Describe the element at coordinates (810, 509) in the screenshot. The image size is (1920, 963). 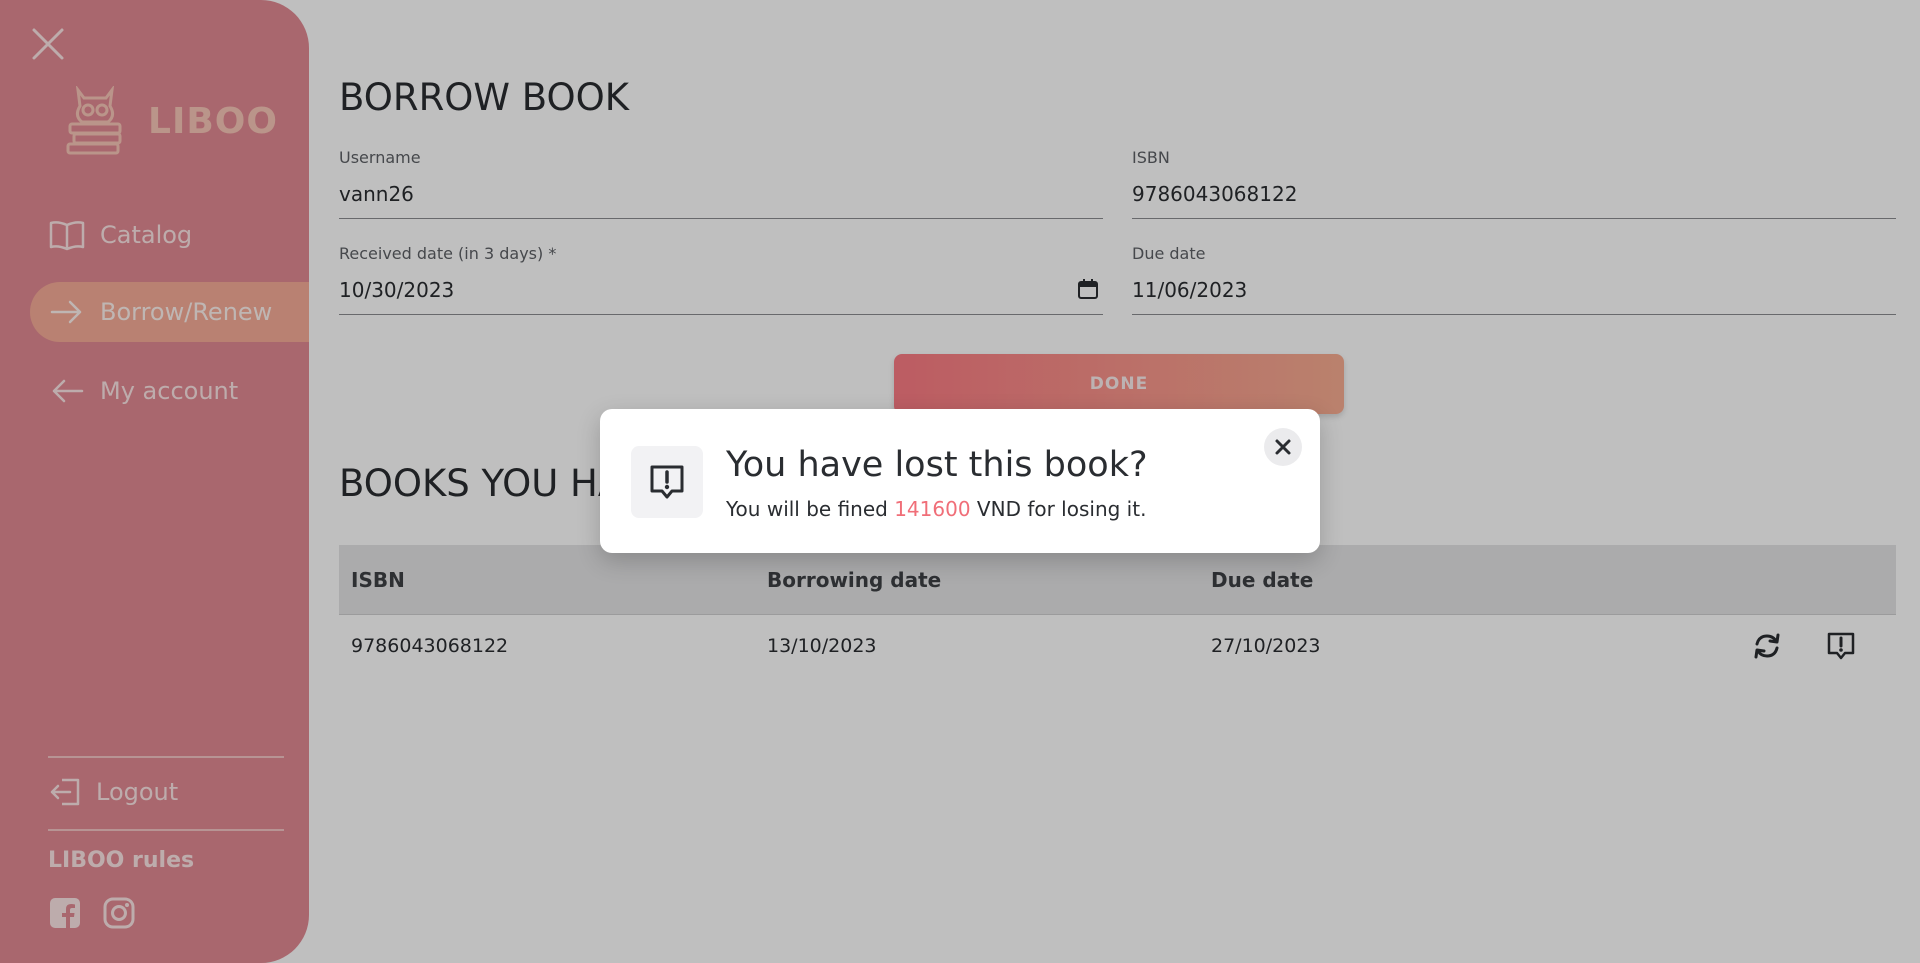
I see `modal-text-before: You will be fined` at that location.